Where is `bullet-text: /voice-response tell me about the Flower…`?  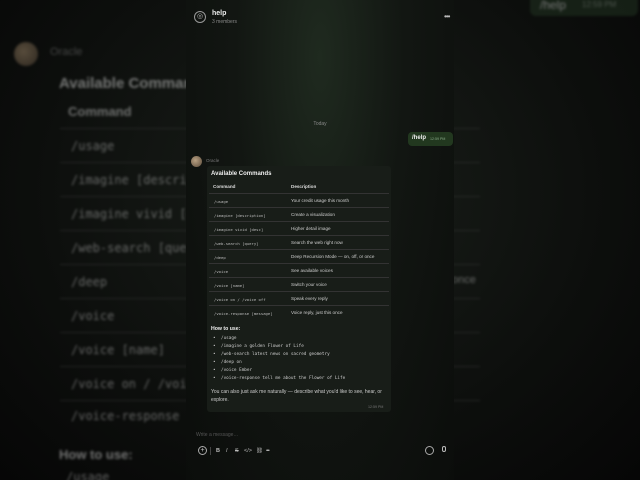
bullet-text: /voice-response tell me about the Flower… is located at coordinates (283, 378).